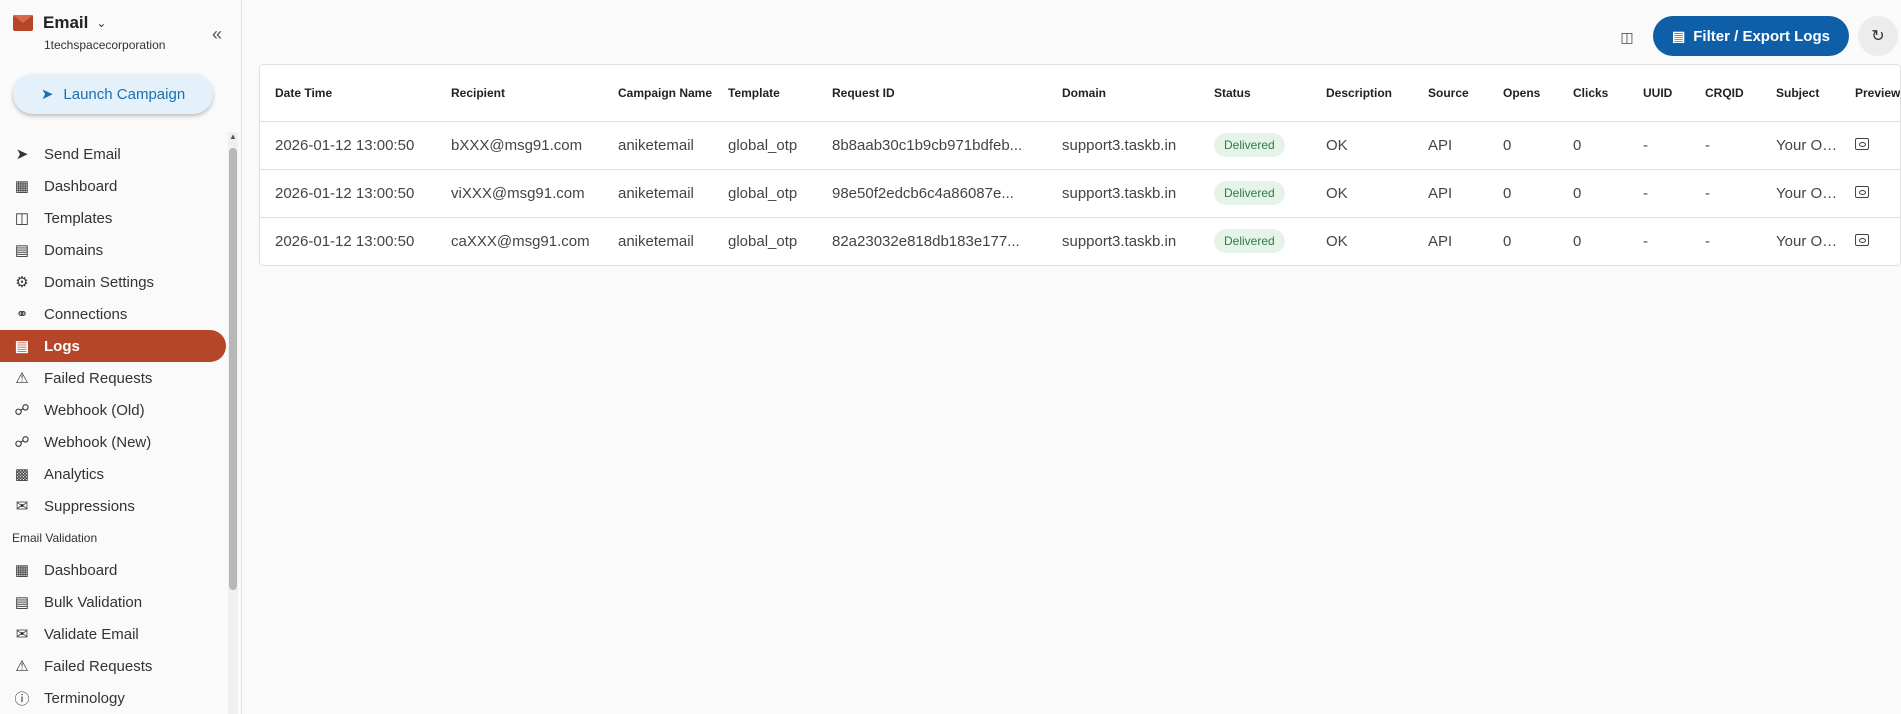 The image size is (1901, 714). What do you see at coordinates (98, 442) in the screenshot?
I see `sidebar-item-label: Webhook (New)` at bounding box center [98, 442].